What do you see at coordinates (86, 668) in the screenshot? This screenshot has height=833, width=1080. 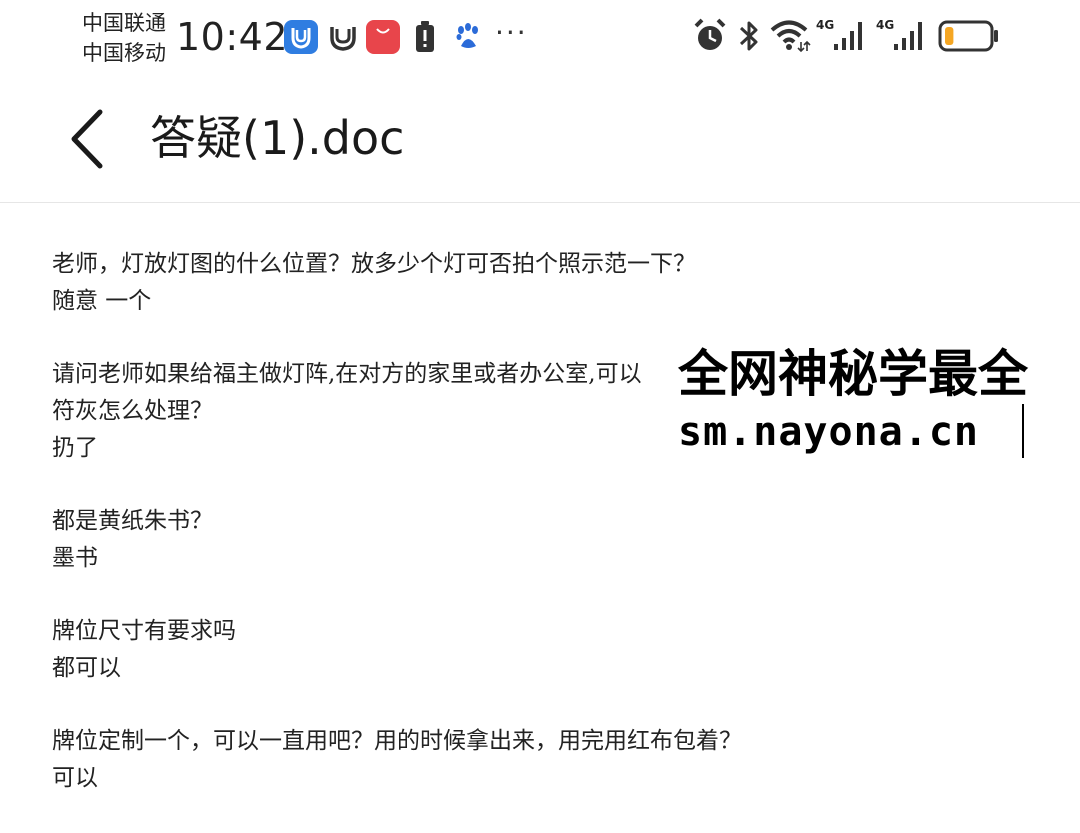 I see `answer-text: 都可以` at bounding box center [86, 668].